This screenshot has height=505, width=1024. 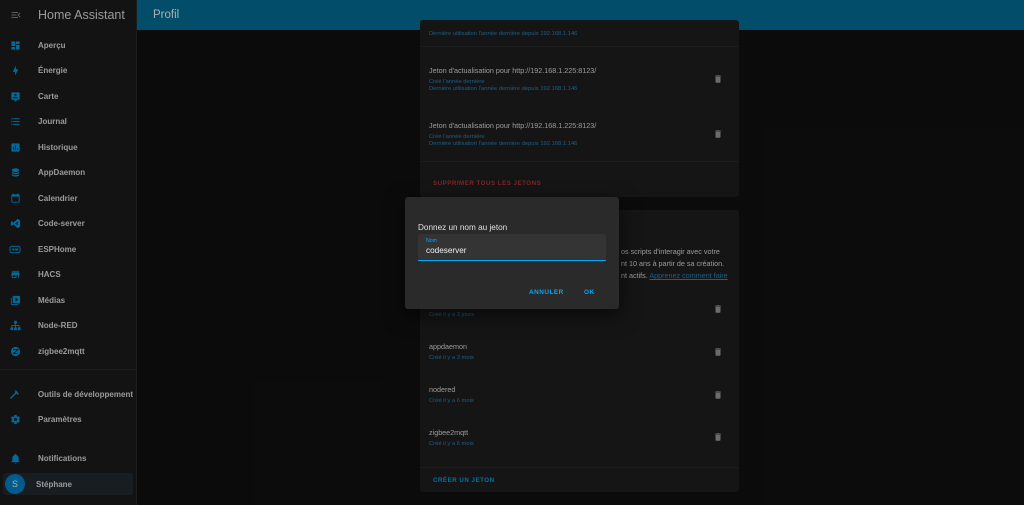 I want to click on token-name-field: Nom, so click(x=512, y=247).